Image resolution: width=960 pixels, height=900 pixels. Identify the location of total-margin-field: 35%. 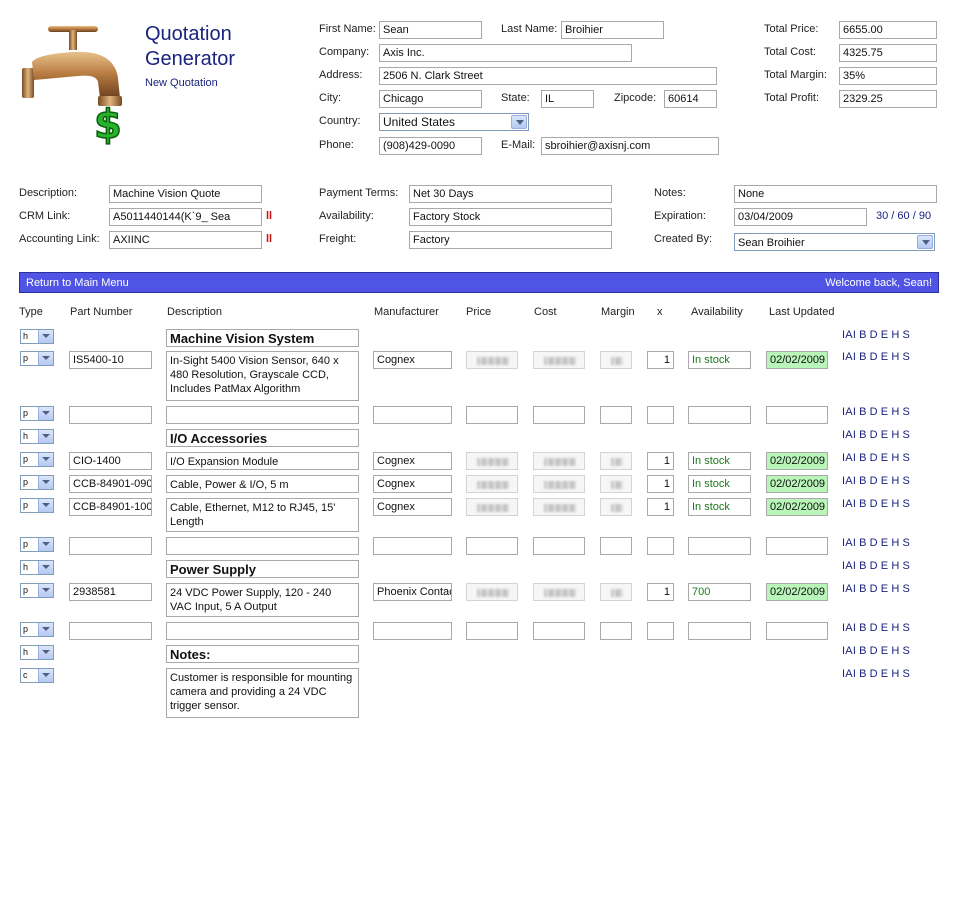
(888, 76).